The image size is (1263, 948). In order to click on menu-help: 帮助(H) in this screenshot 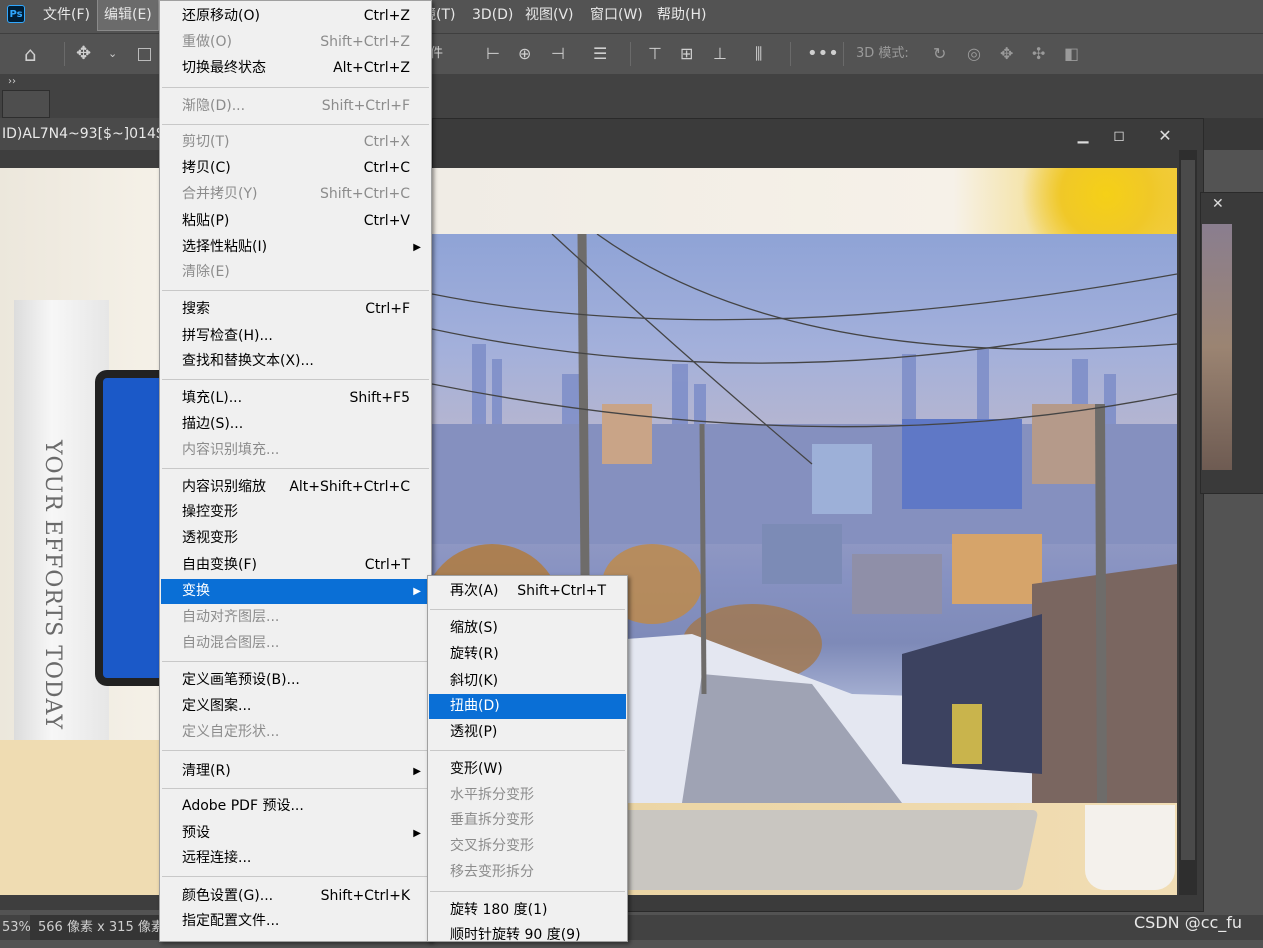, I will do `click(681, 15)`.